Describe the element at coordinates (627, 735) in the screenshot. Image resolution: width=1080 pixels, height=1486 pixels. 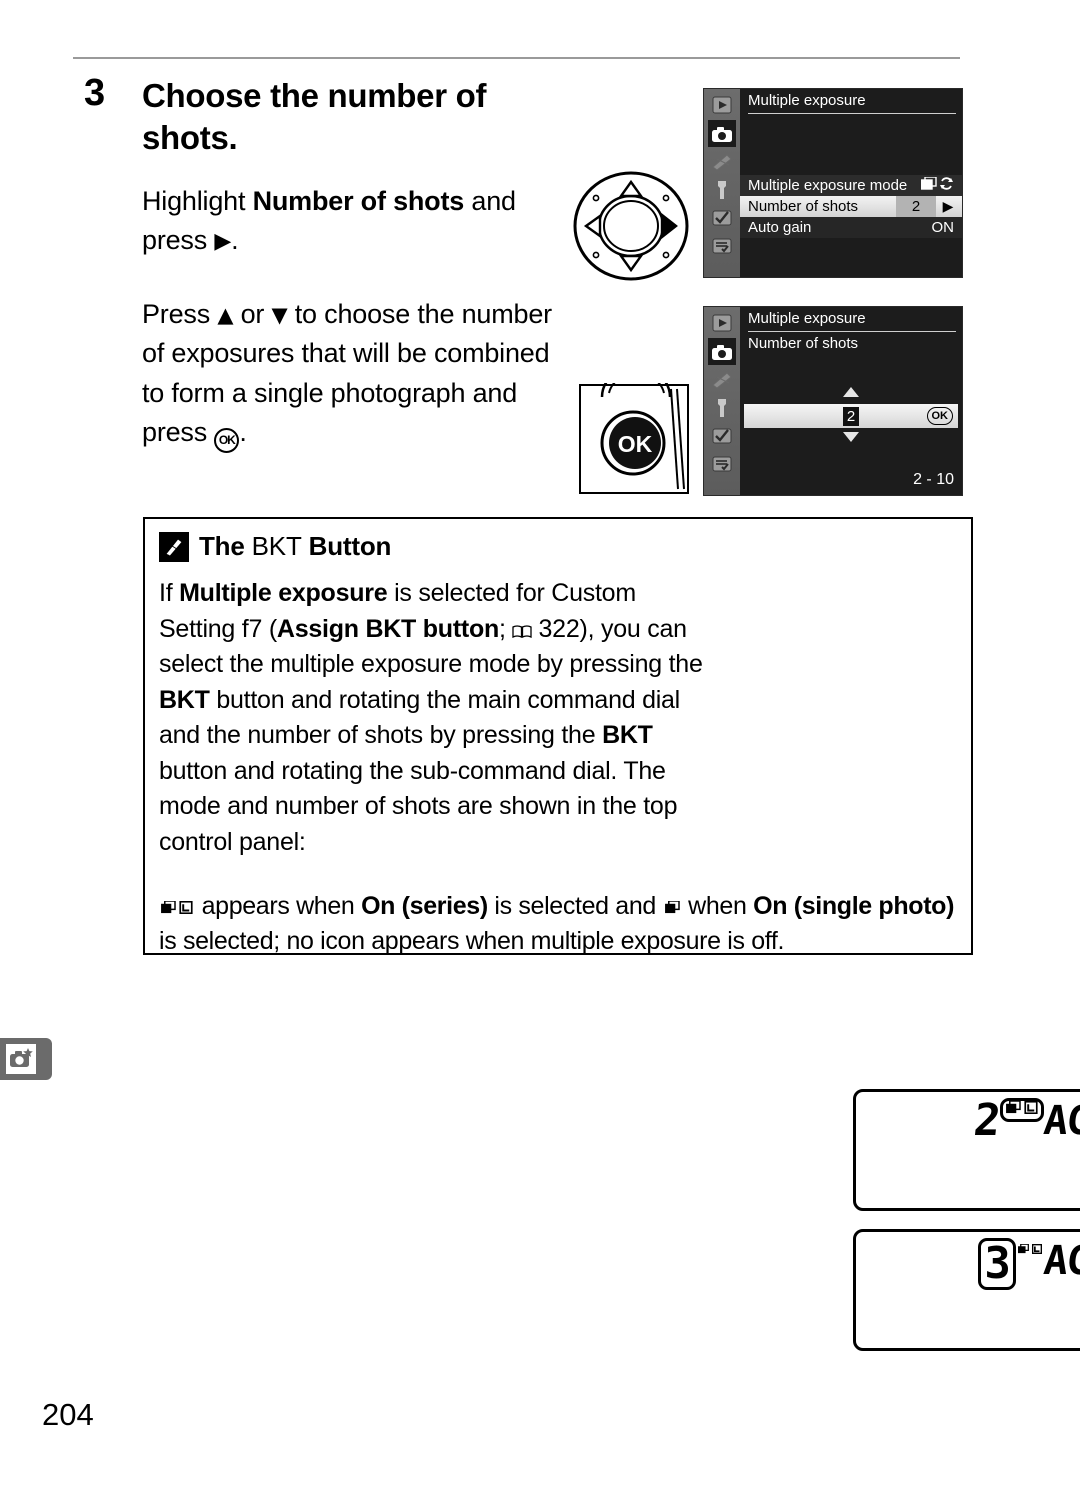
I see `note-b4: BKT` at that location.